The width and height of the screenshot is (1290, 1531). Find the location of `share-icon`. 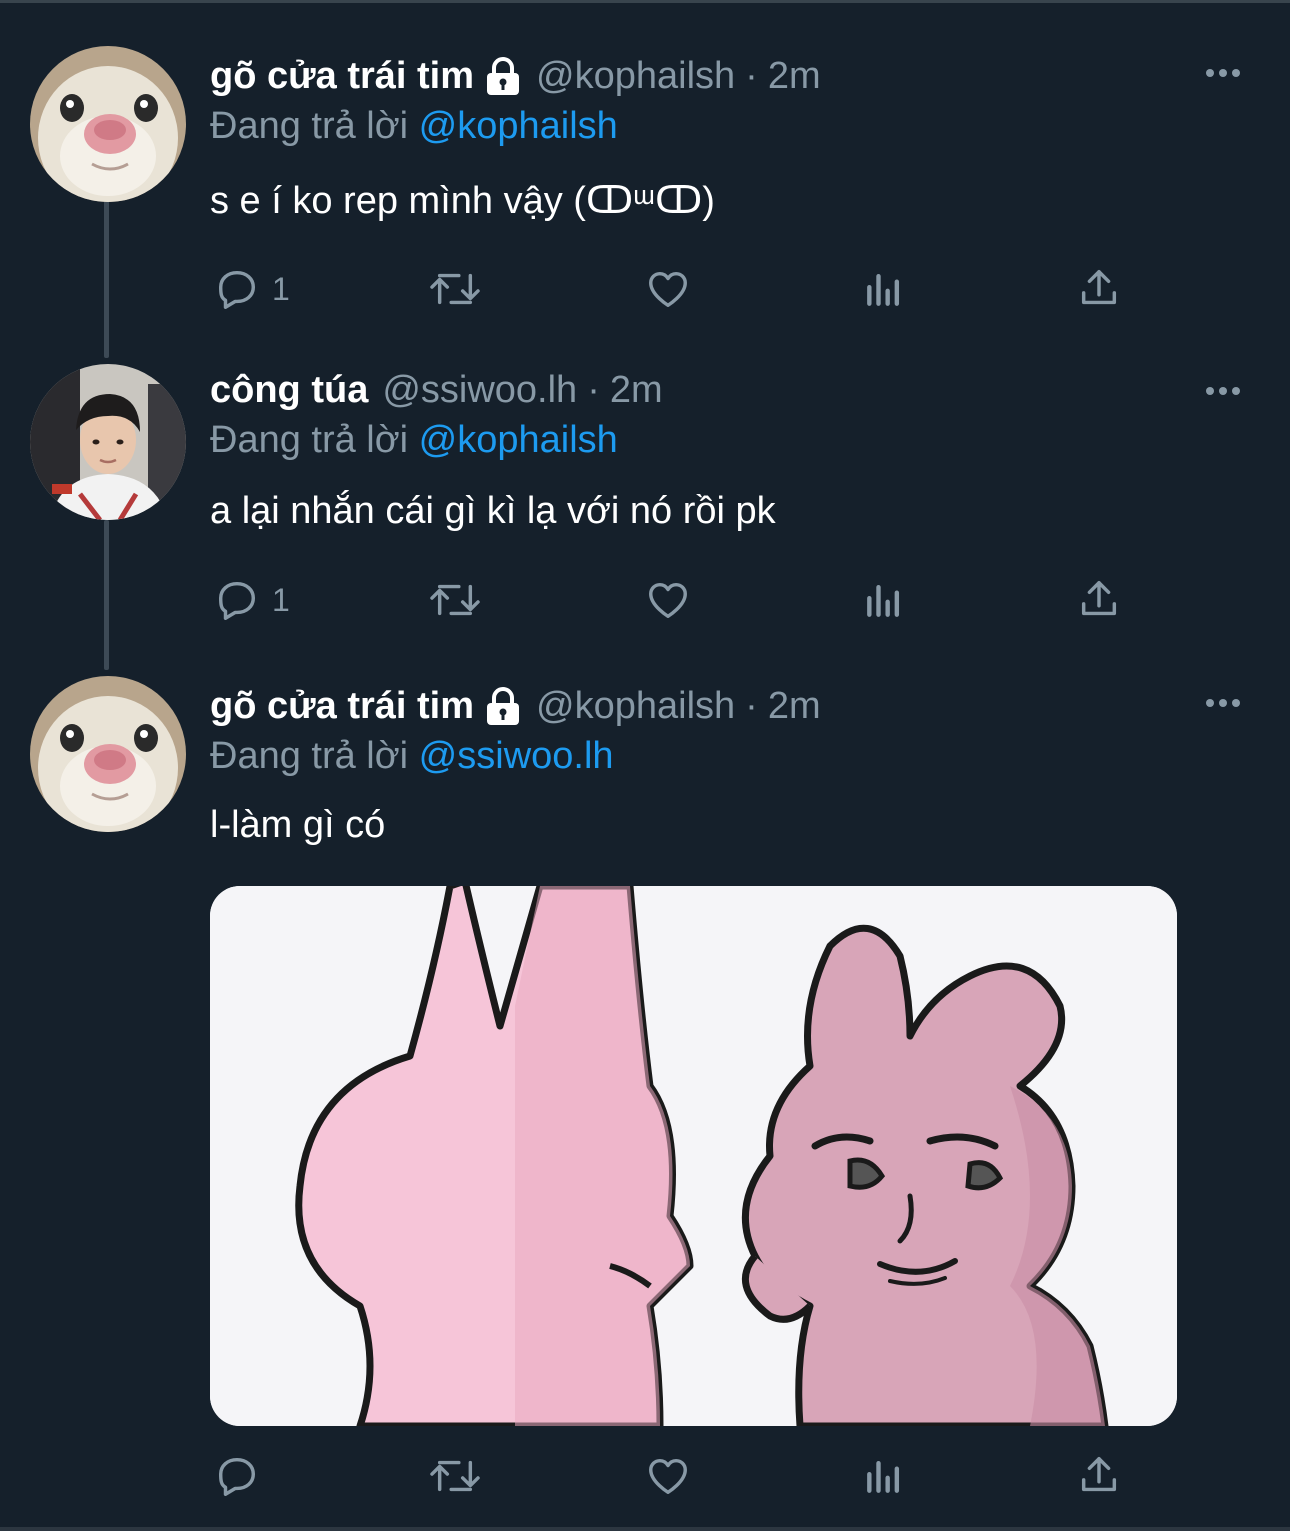

share-icon is located at coordinates (1099, 1474).